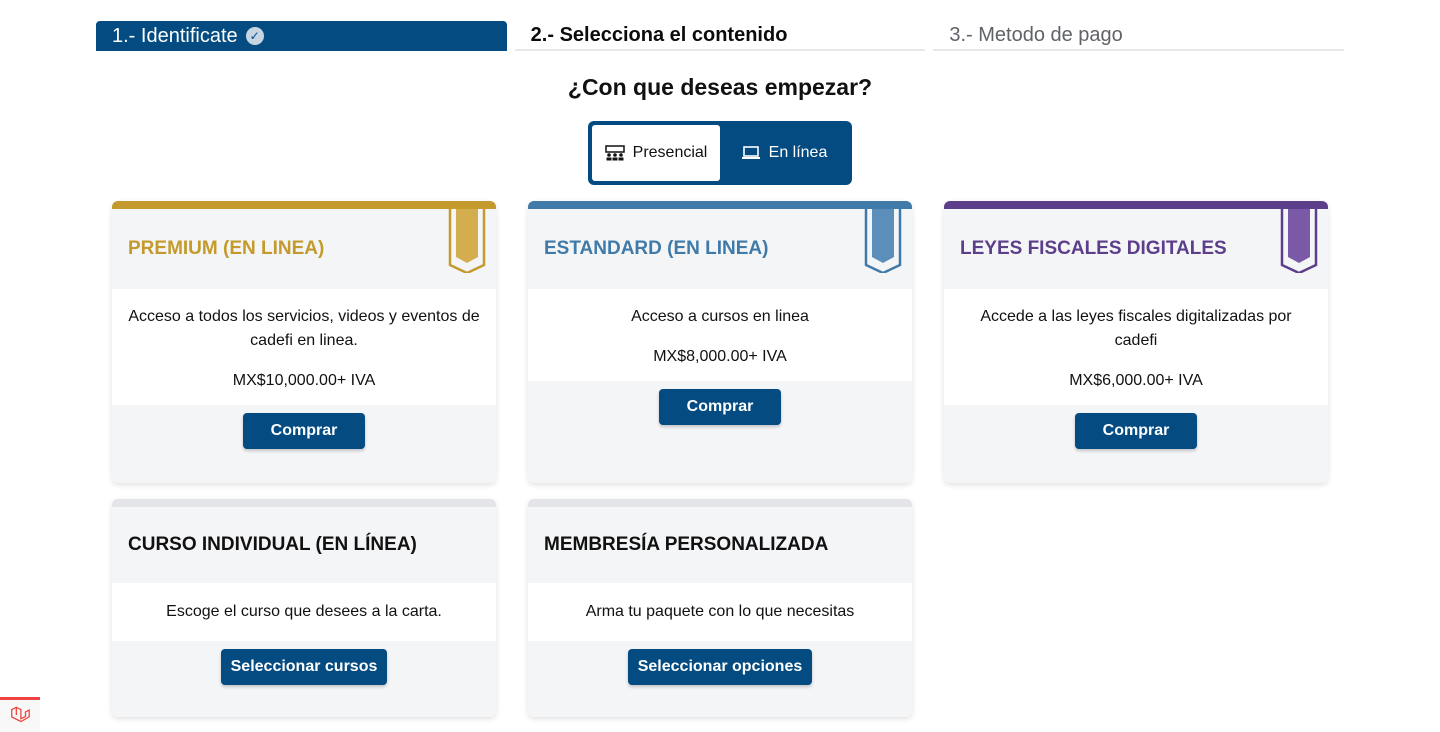 Image resolution: width=1440 pixels, height=732 pixels. I want to click on card-footer: Seleccionar cursos, so click(304, 667).